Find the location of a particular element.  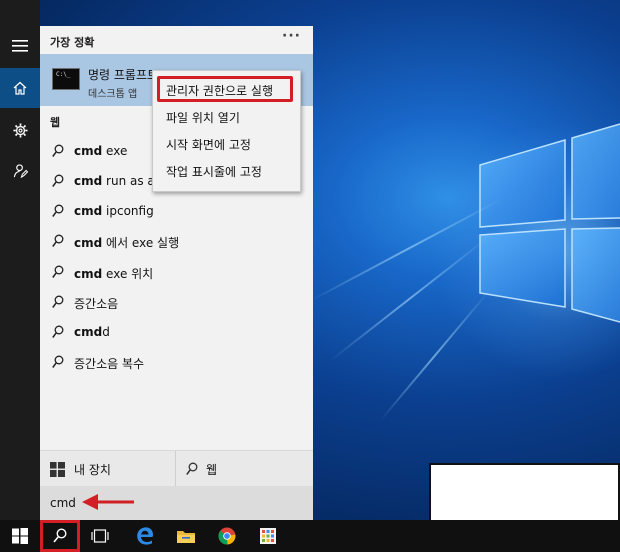

suggestion-rest-text: exe is located at coordinates (115, 151).